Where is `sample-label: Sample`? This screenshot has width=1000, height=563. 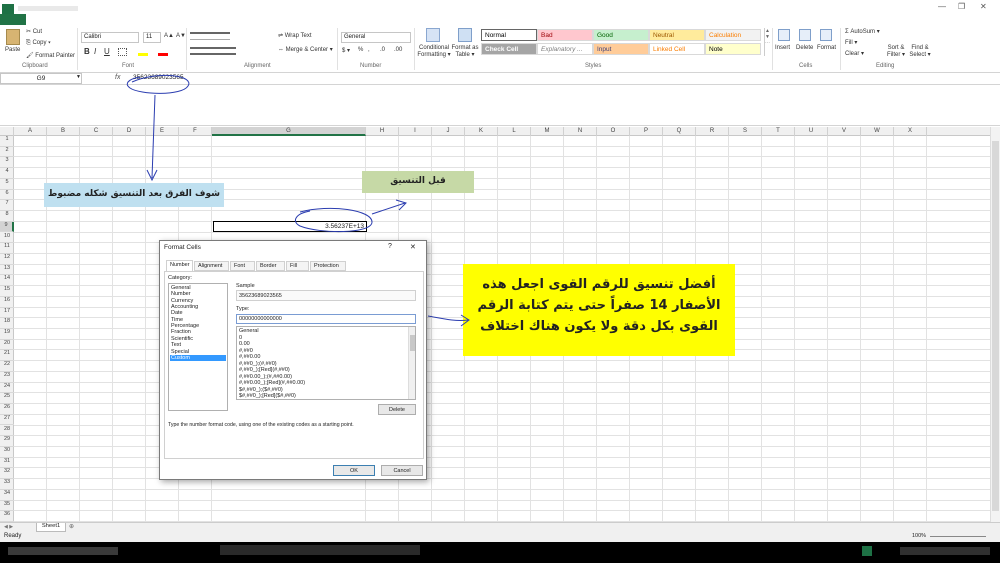 sample-label: Sample is located at coordinates (245, 286).